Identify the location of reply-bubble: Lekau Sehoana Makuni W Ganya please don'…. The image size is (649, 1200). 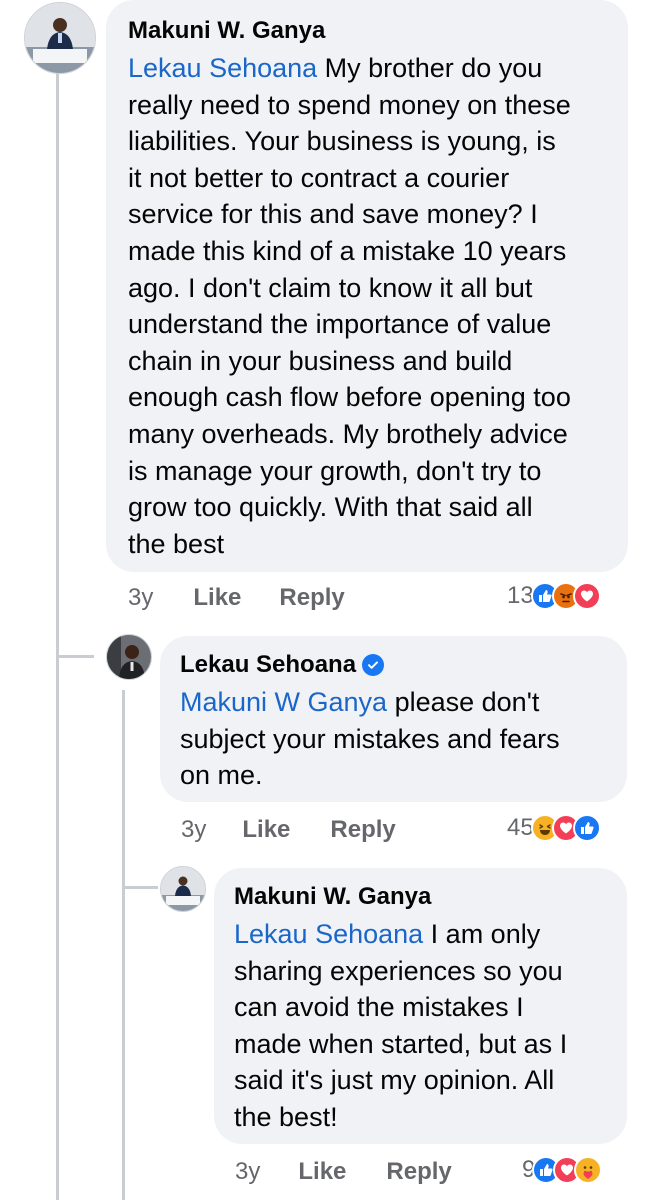
(393, 719).